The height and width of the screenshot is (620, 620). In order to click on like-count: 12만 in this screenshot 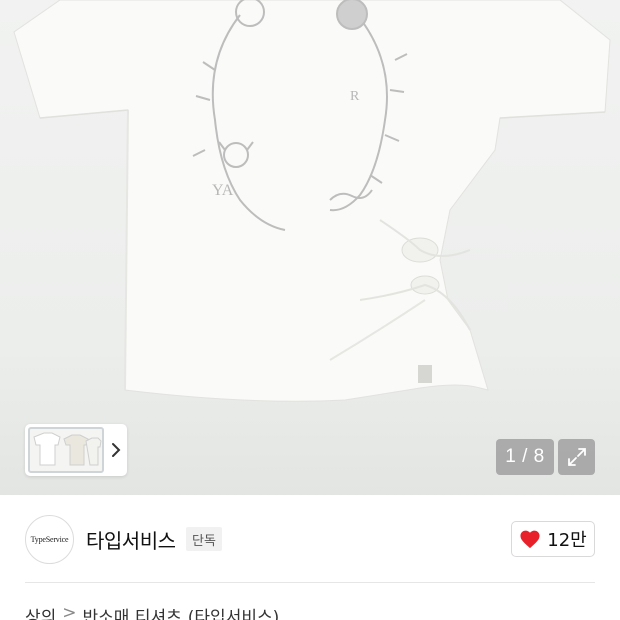, I will do `click(567, 540)`.